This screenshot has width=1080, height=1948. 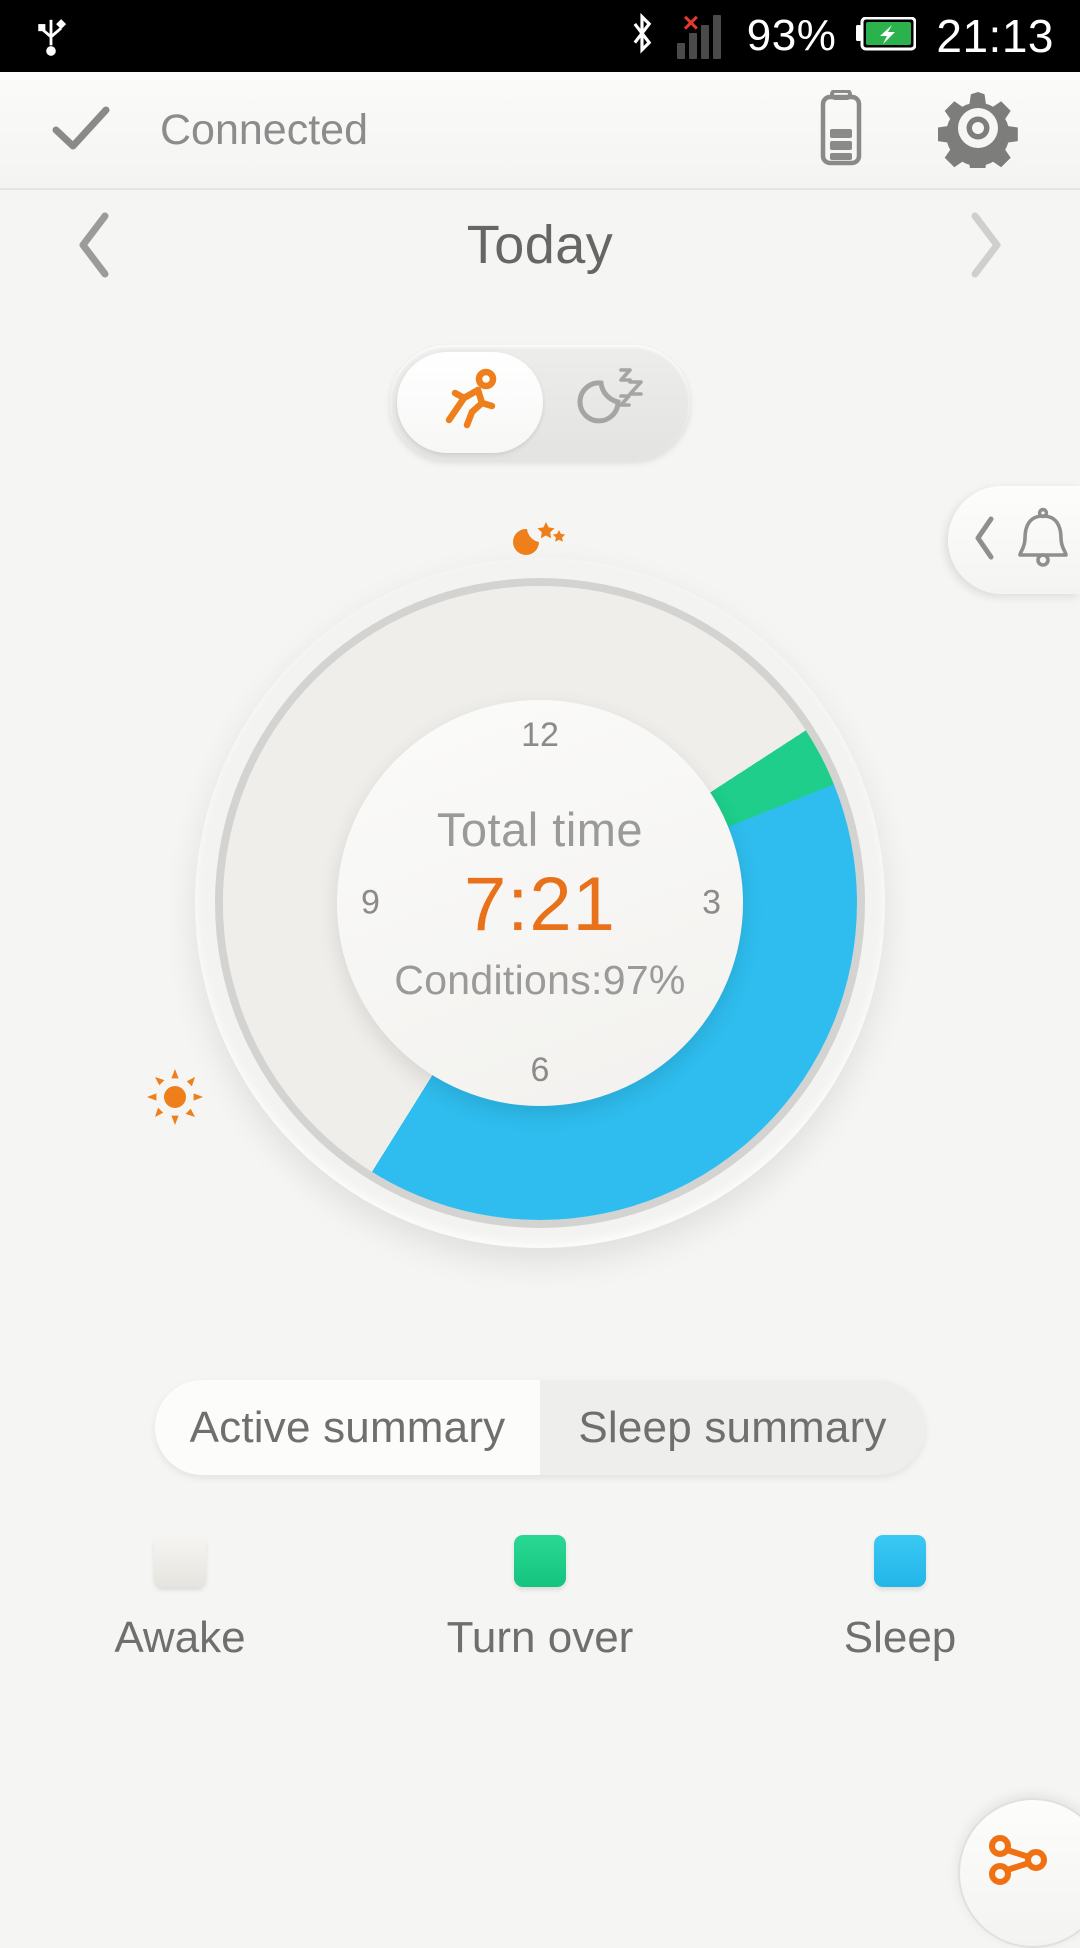 I want to click on status-bar-left-icons, so click(x=34, y=36).